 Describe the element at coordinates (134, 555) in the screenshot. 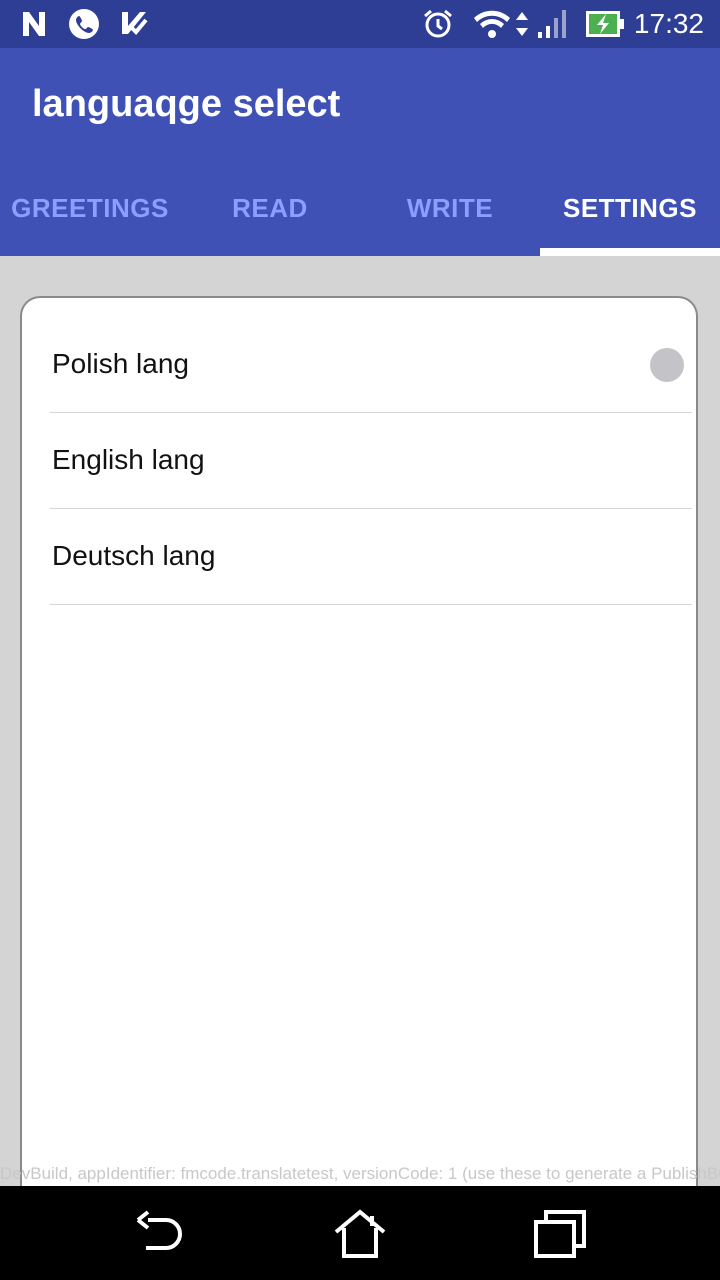

I see `list-item-label: Deutsch lang` at that location.